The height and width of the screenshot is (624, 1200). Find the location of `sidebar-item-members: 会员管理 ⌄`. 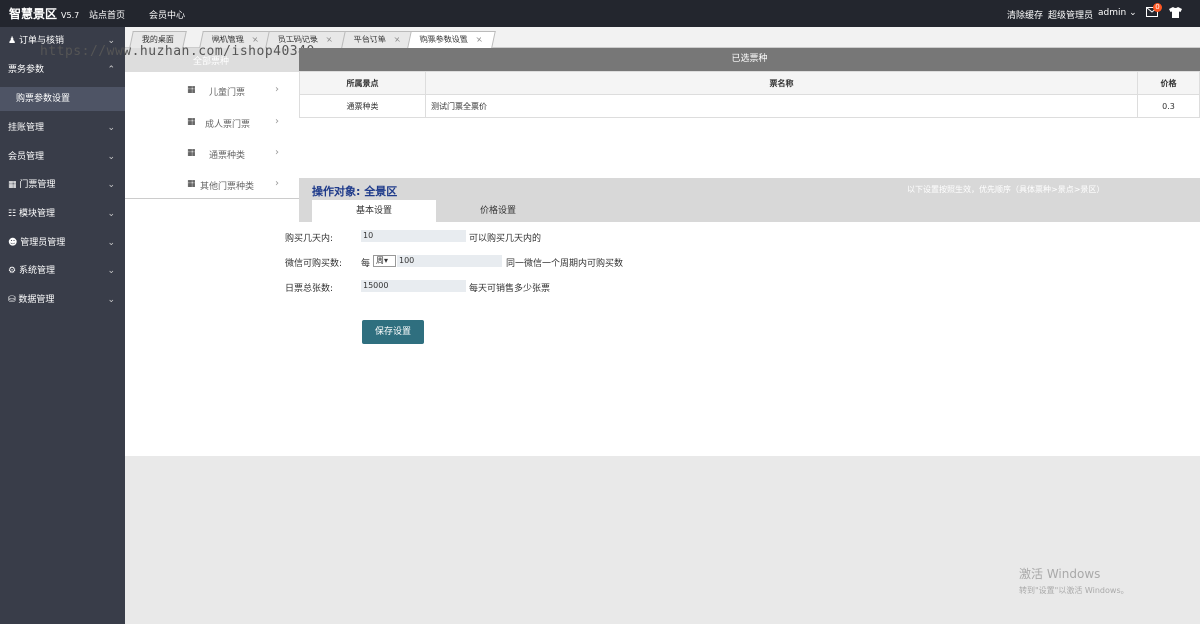

sidebar-item-members: 会员管理 ⌄ is located at coordinates (62, 157).